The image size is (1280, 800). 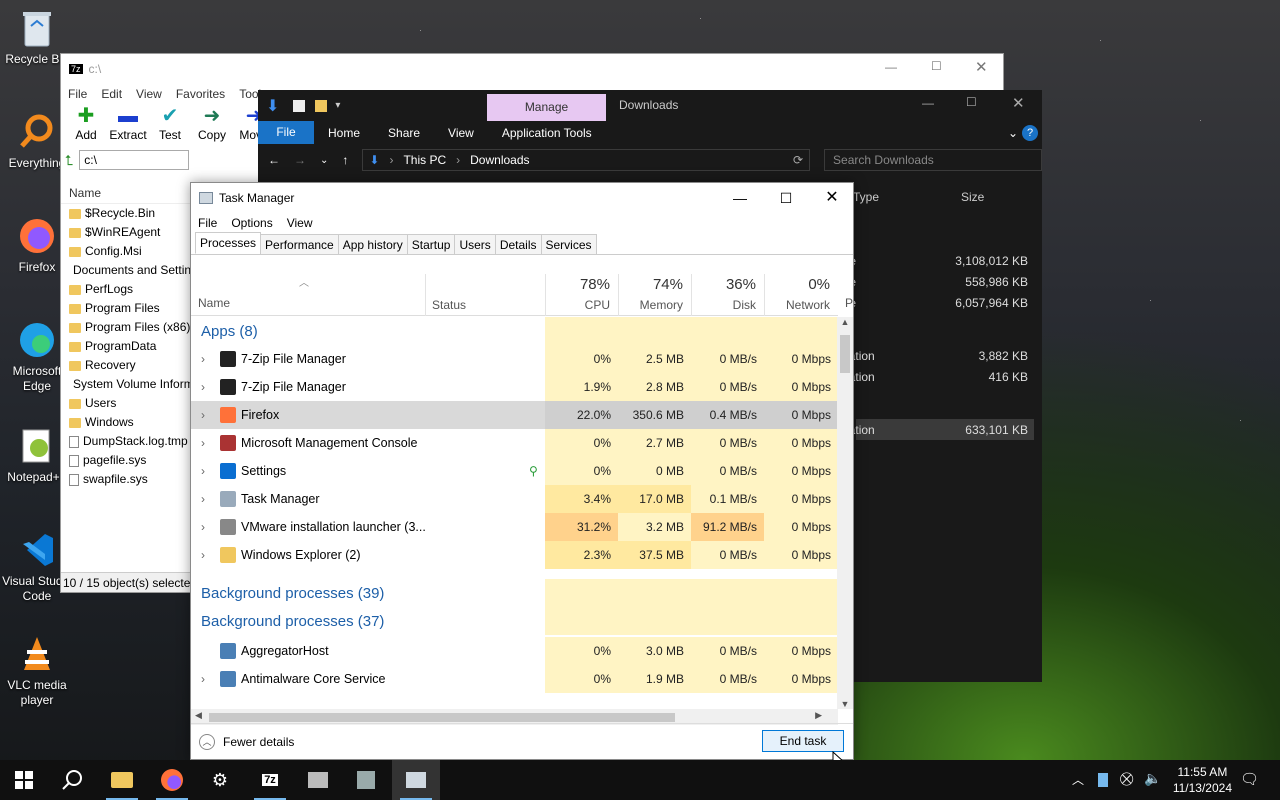 What do you see at coordinates (126, 289) in the screenshot?
I see `list-item: PerfLogs` at bounding box center [126, 289].